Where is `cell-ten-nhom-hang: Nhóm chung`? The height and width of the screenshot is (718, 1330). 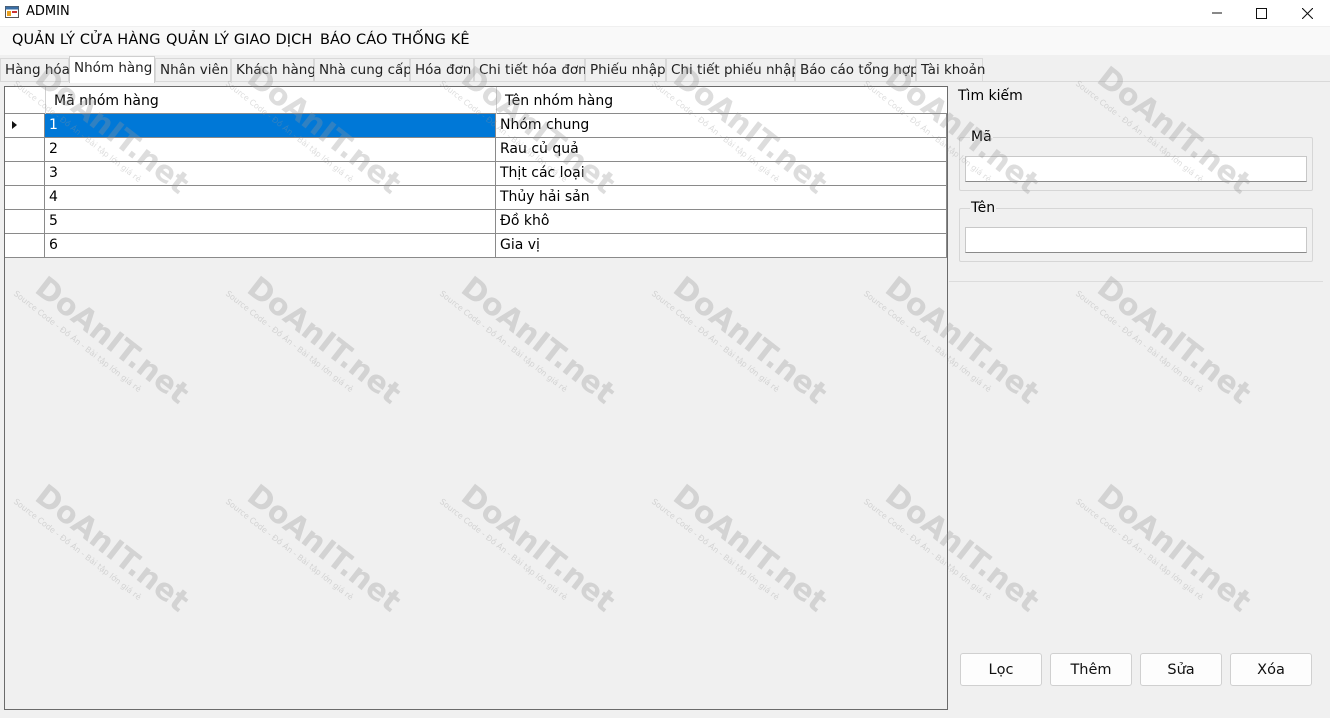 cell-ten-nhom-hang: Nhóm chung is located at coordinates (721, 126).